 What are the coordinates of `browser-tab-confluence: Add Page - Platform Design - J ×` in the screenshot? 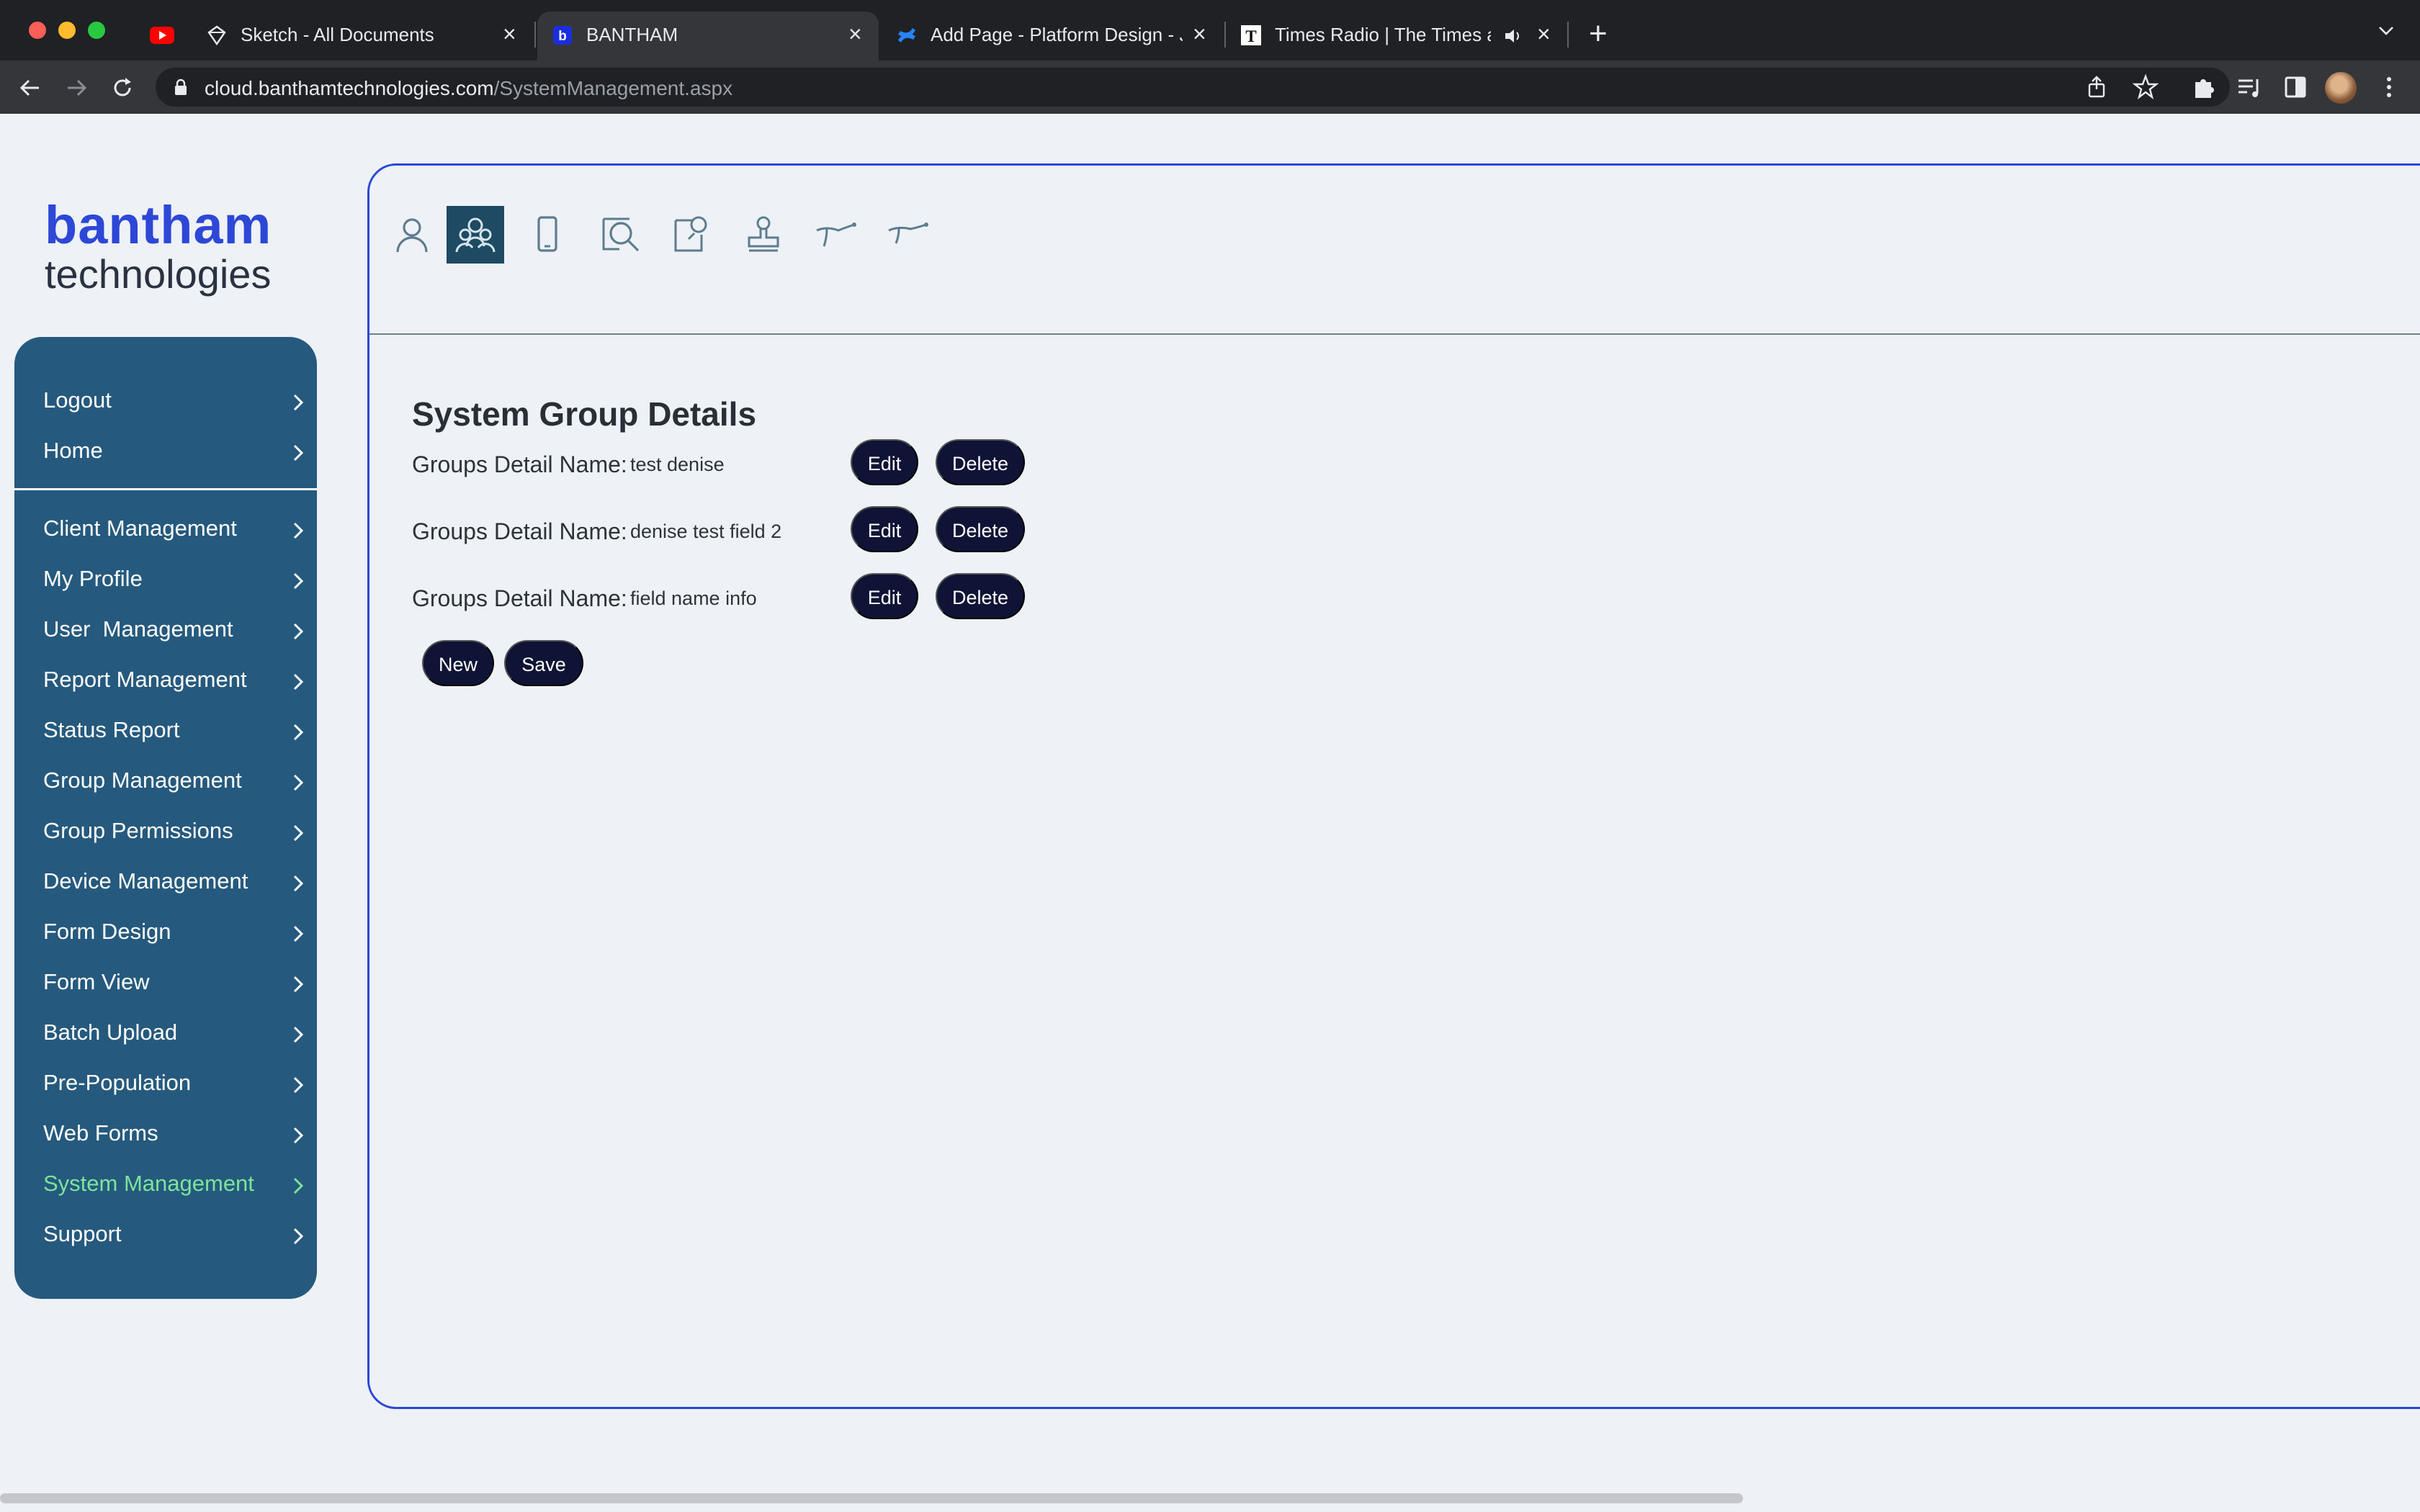 It's located at (1054, 36).